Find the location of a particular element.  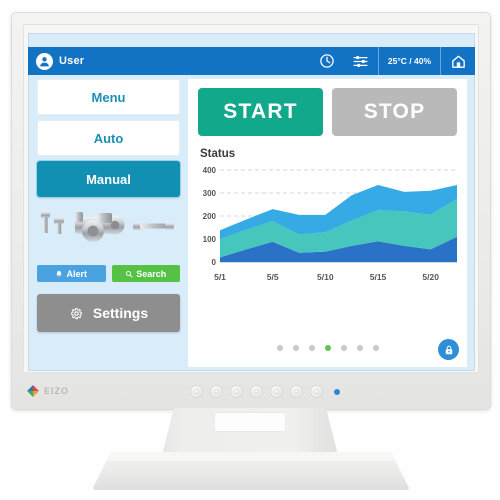

command-row: START STOP is located at coordinates (327, 107).